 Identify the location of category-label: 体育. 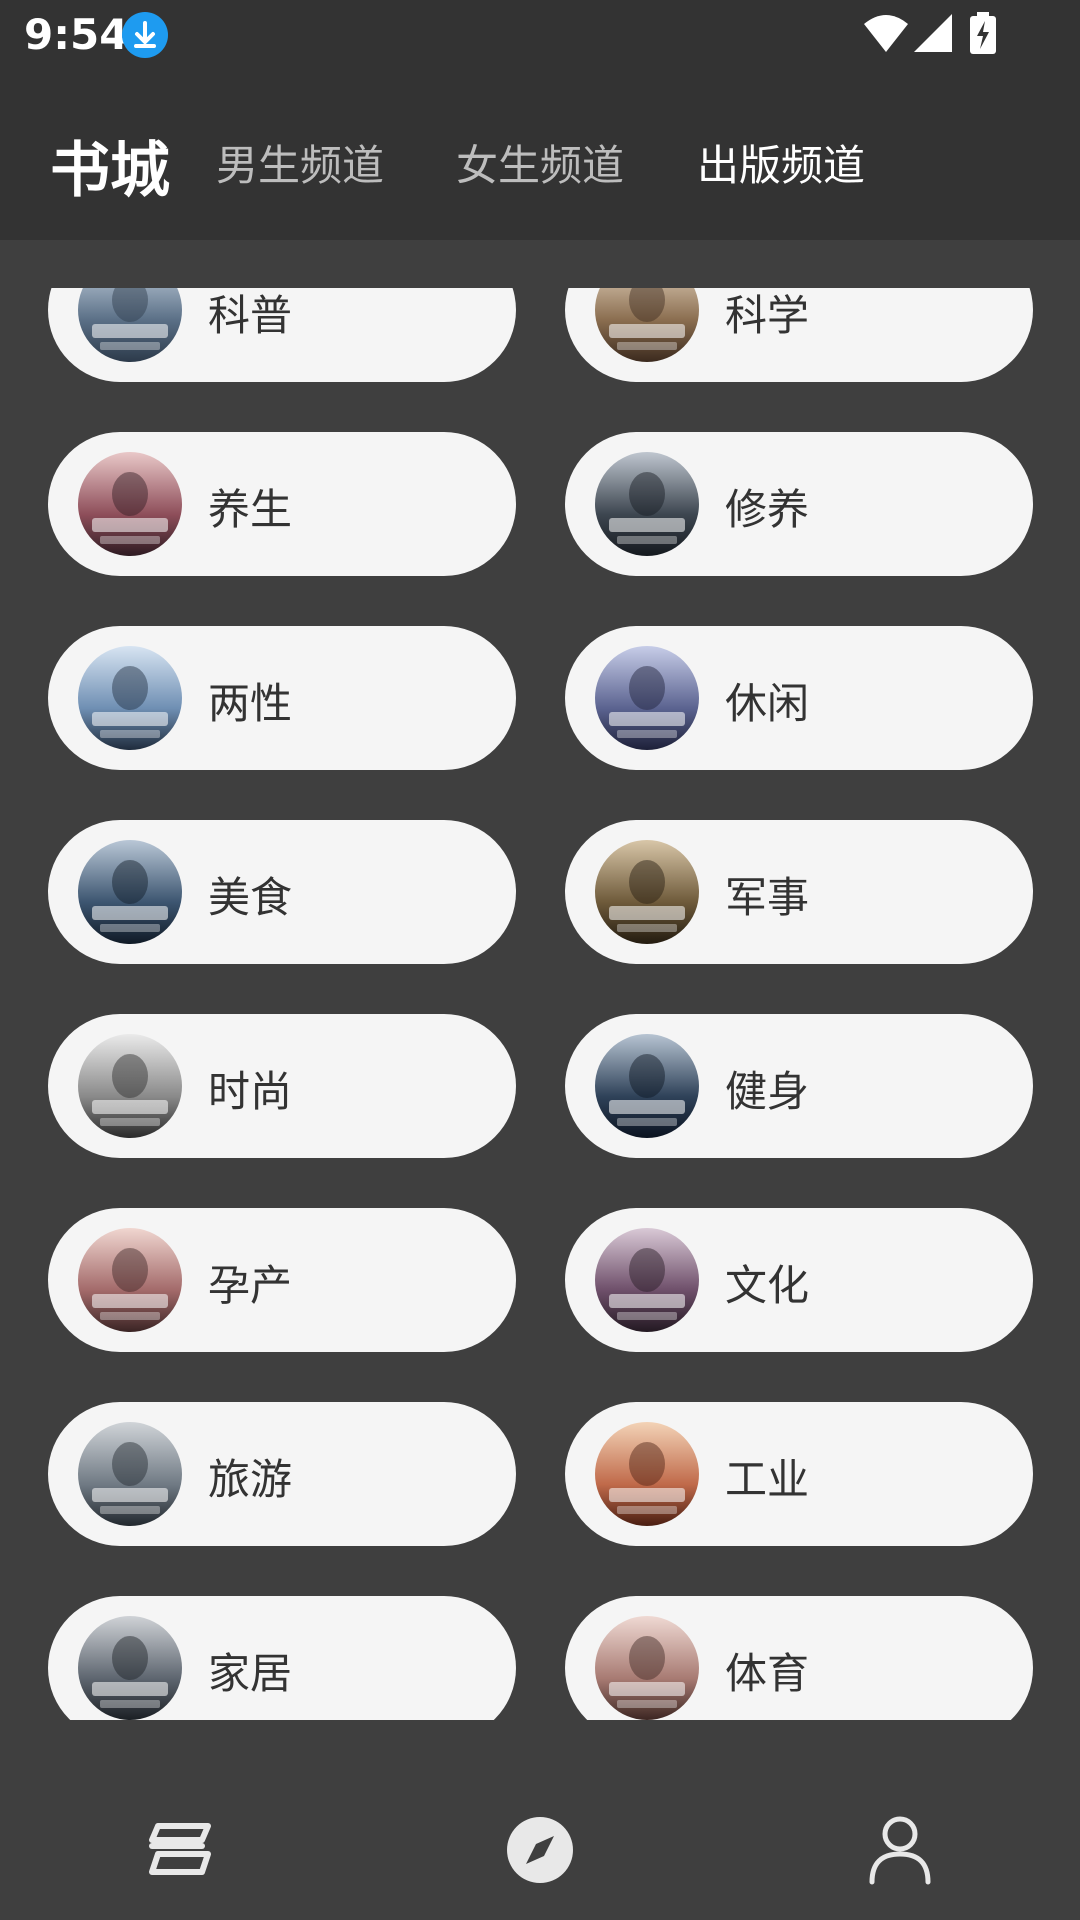
(767, 1673).